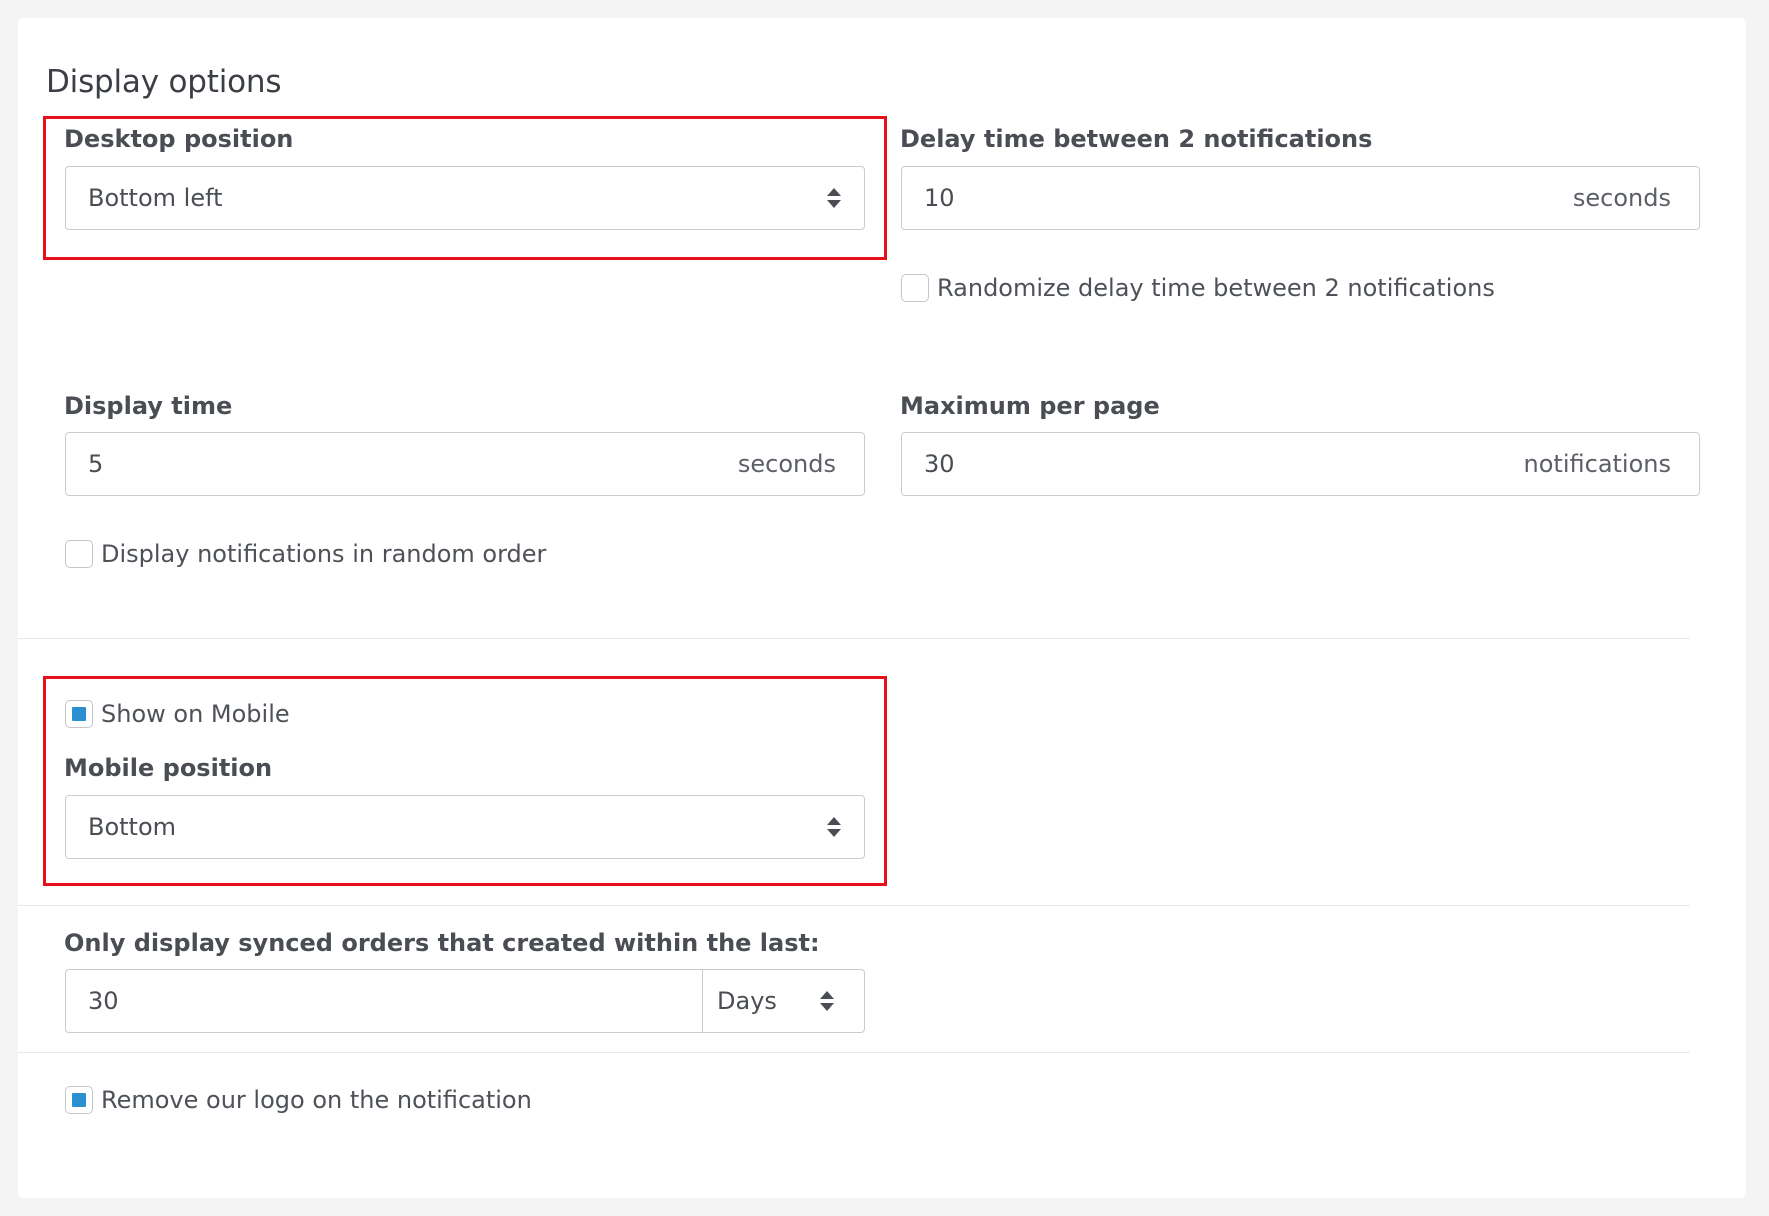 The height and width of the screenshot is (1216, 1769). I want to click on delay-time-input: 10 seconds, so click(1300, 198).